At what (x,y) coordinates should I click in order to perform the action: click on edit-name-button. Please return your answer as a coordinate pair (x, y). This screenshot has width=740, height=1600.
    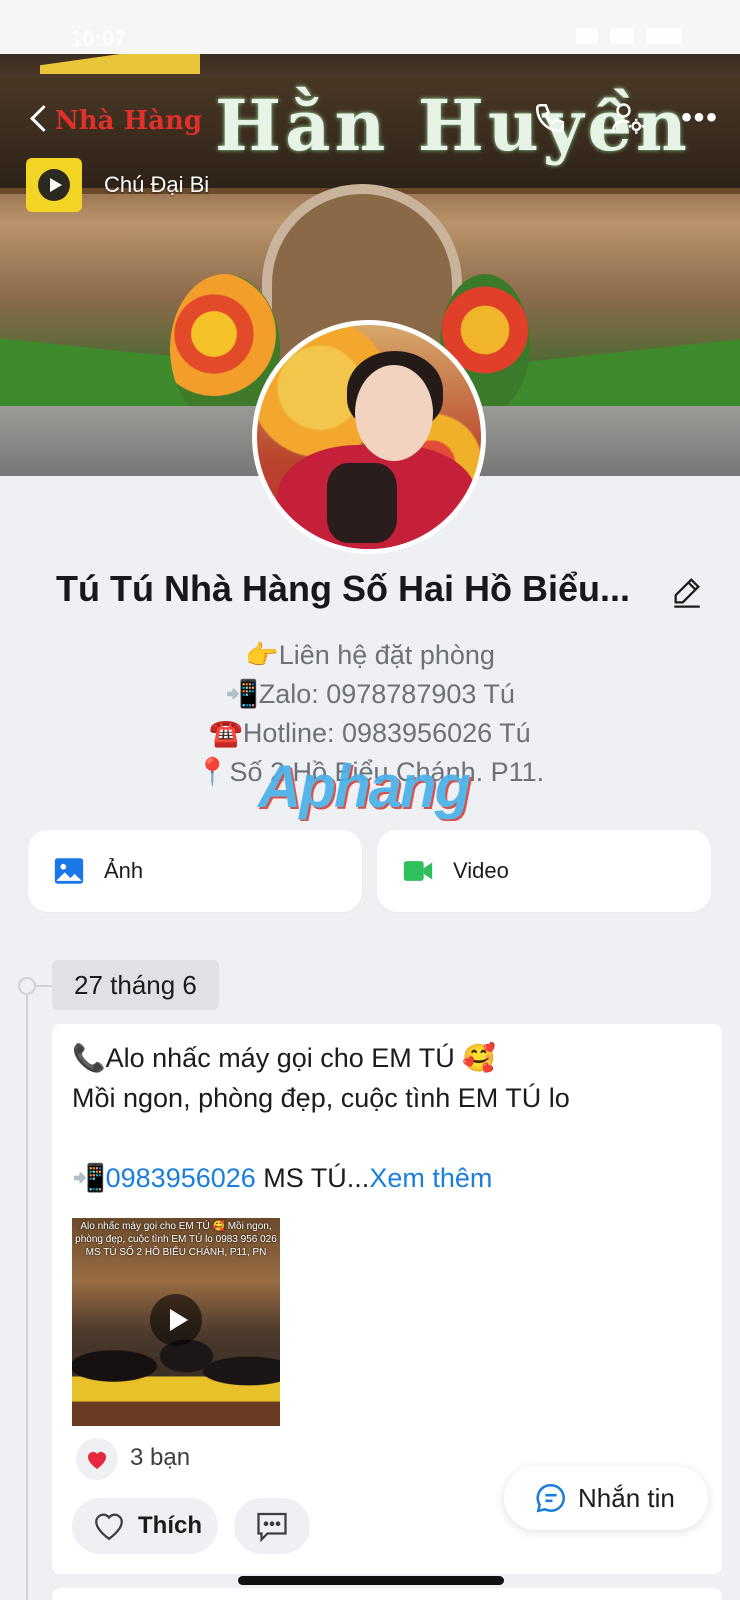
    Looking at the image, I should click on (687, 591).